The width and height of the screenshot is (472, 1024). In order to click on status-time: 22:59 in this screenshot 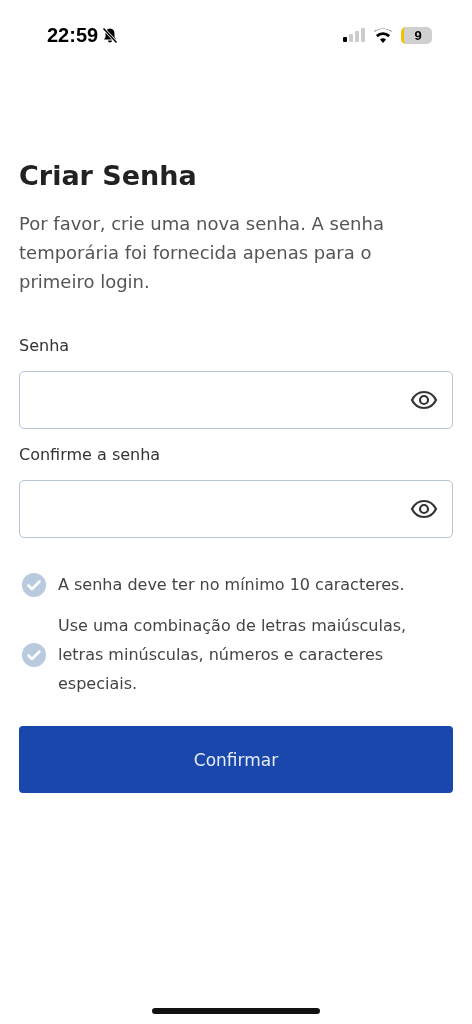, I will do `click(73, 35)`.